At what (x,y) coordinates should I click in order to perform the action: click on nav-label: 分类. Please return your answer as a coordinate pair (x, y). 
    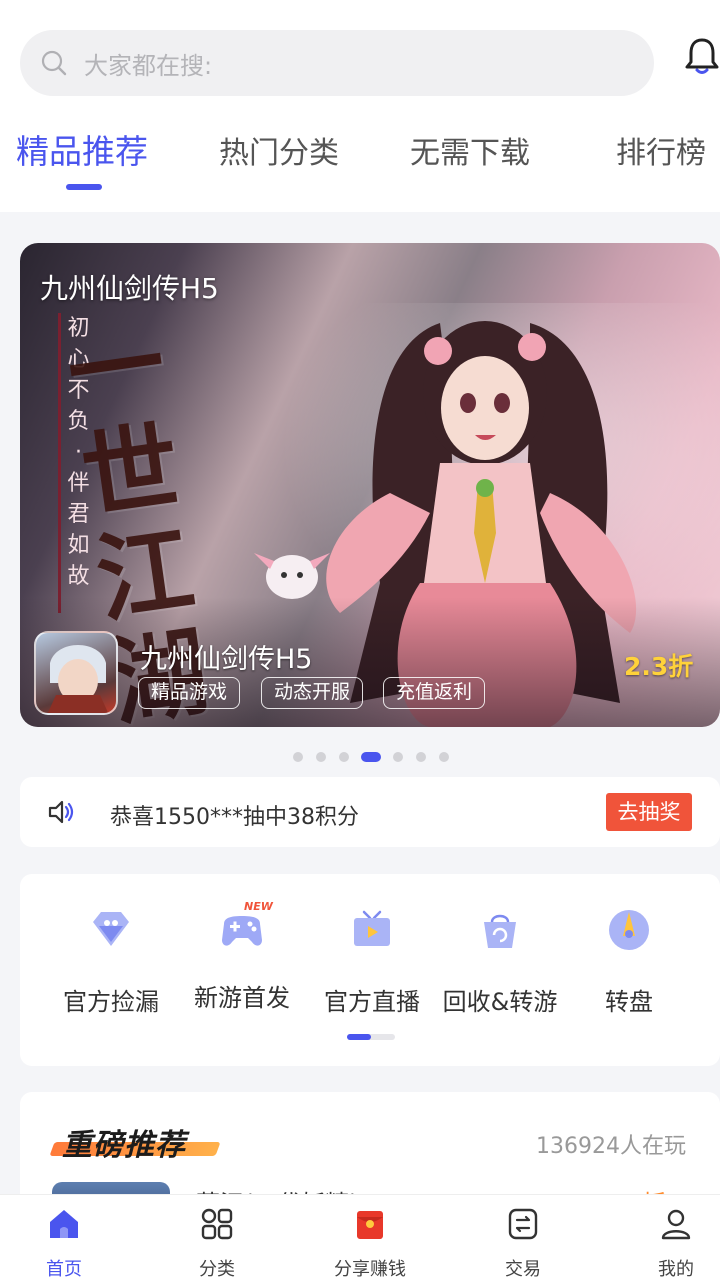
    Looking at the image, I should click on (217, 1269).